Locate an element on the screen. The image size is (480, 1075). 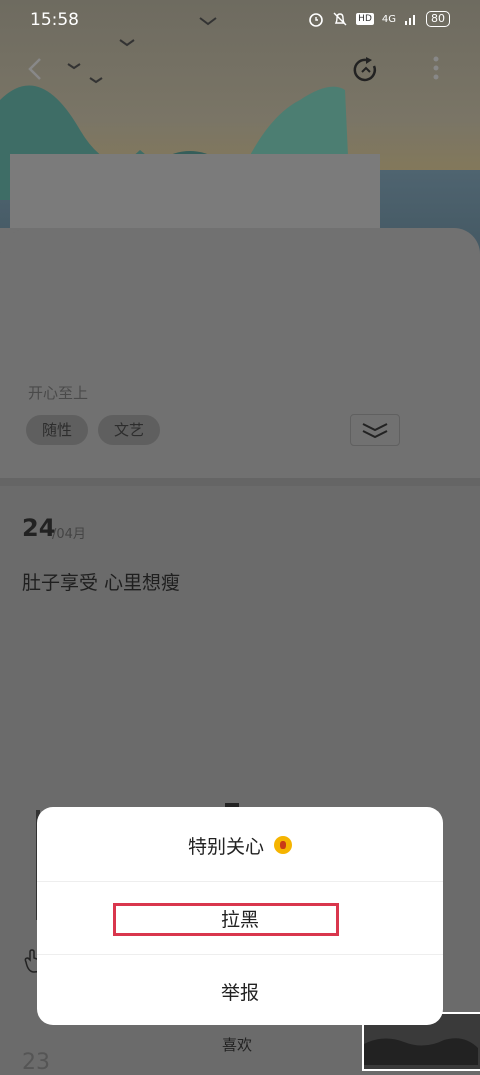
alarm-icon is located at coordinates (316, 20).